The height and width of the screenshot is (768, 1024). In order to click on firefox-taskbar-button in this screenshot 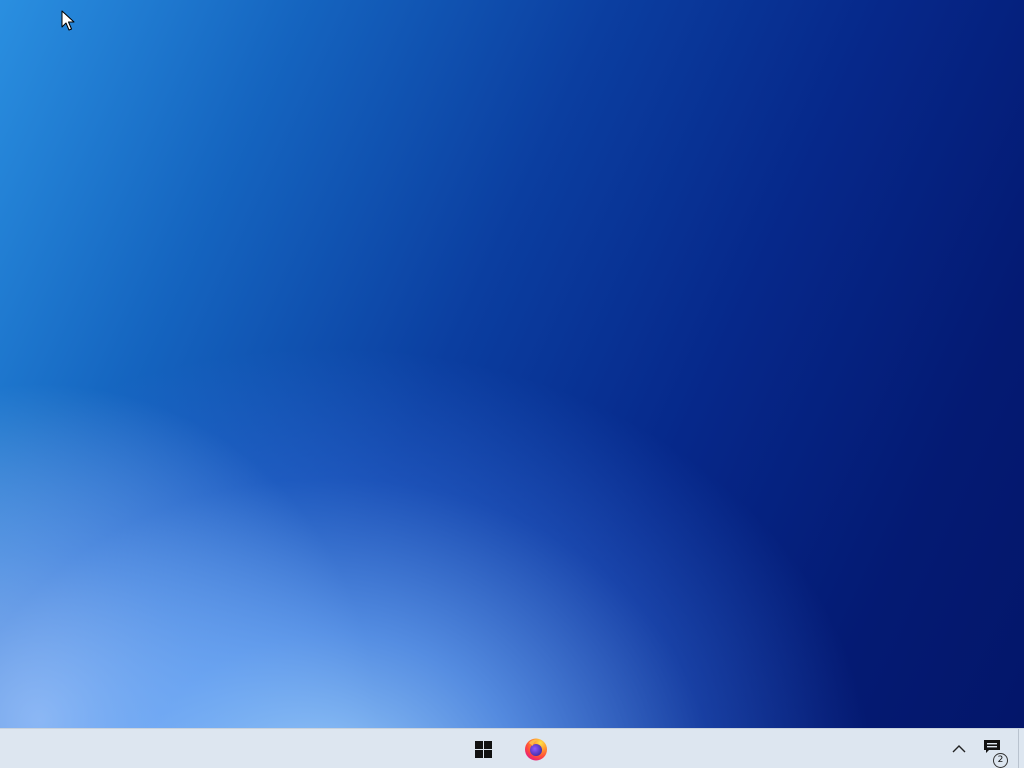, I will do `click(536, 748)`.